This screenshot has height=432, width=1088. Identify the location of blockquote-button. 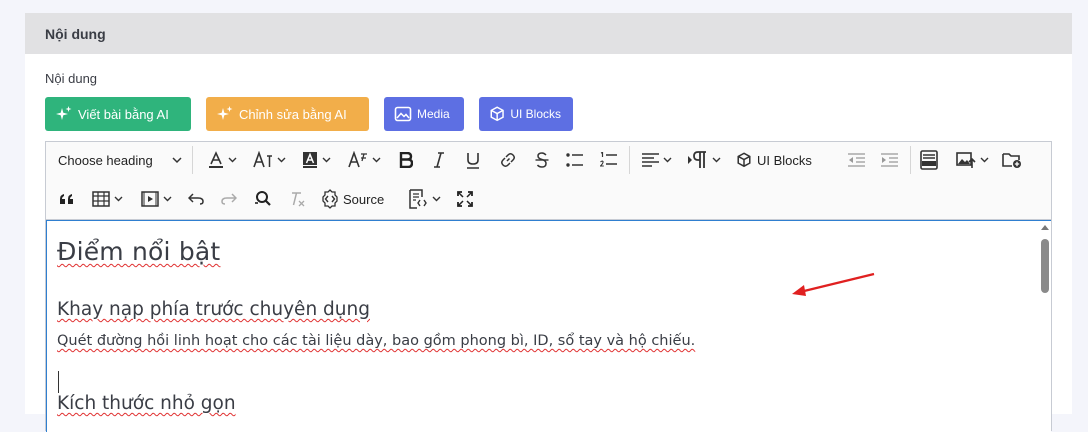
(67, 199).